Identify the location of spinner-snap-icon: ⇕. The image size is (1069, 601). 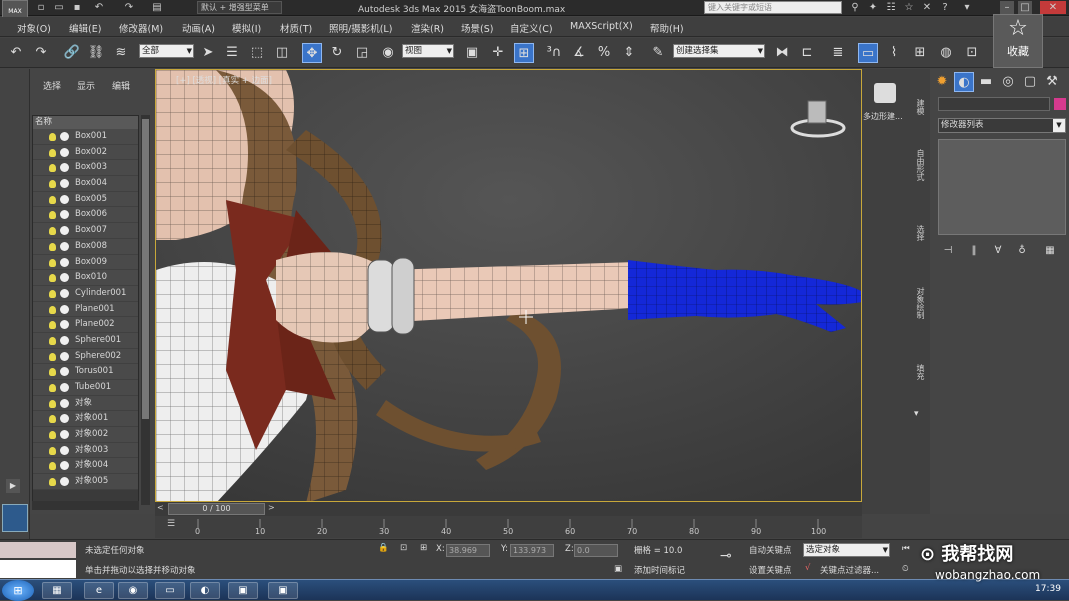
(629, 53).